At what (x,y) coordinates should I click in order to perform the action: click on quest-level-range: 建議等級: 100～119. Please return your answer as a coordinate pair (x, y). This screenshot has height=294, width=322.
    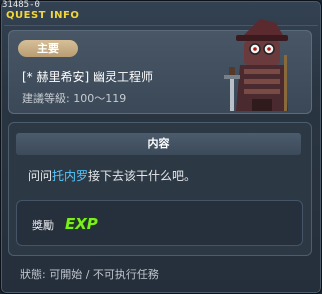
    Looking at the image, I should click on (74, 98).